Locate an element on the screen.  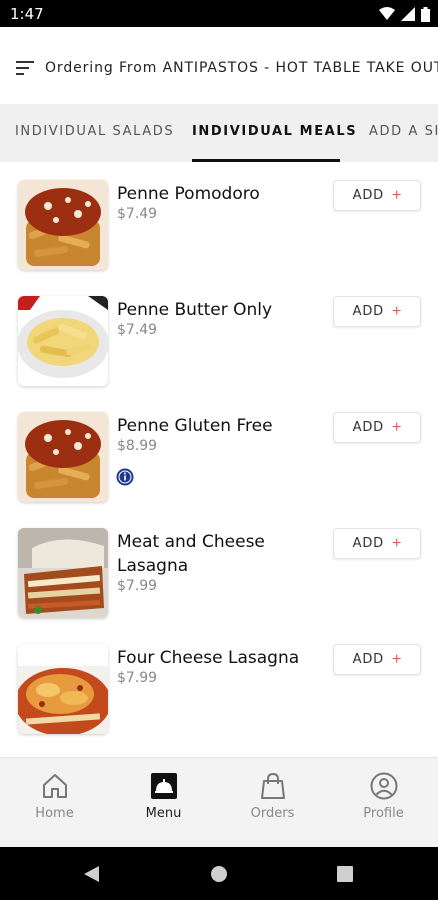
shopping-bag-icon is located at coordinates (272, 785).